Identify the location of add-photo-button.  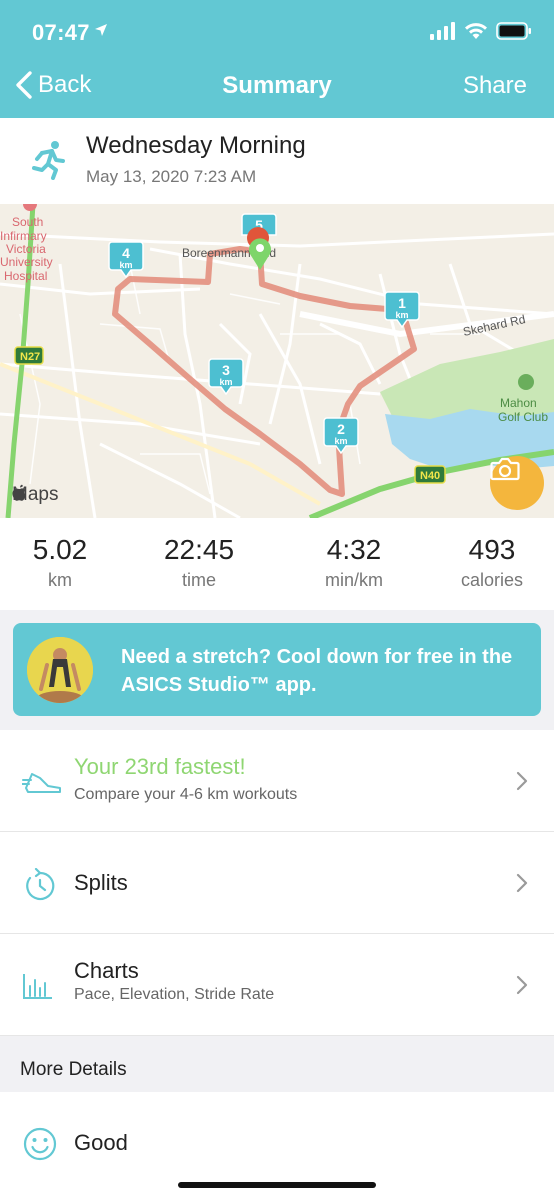
(517, 483).